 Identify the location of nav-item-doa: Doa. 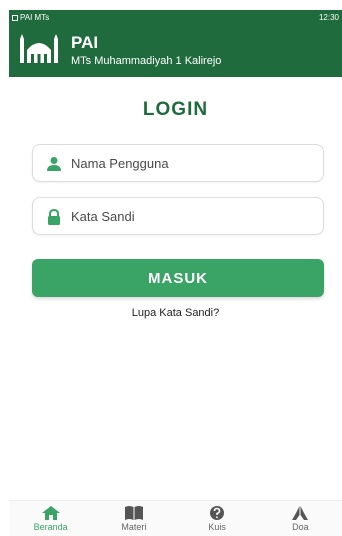
(300, 518).